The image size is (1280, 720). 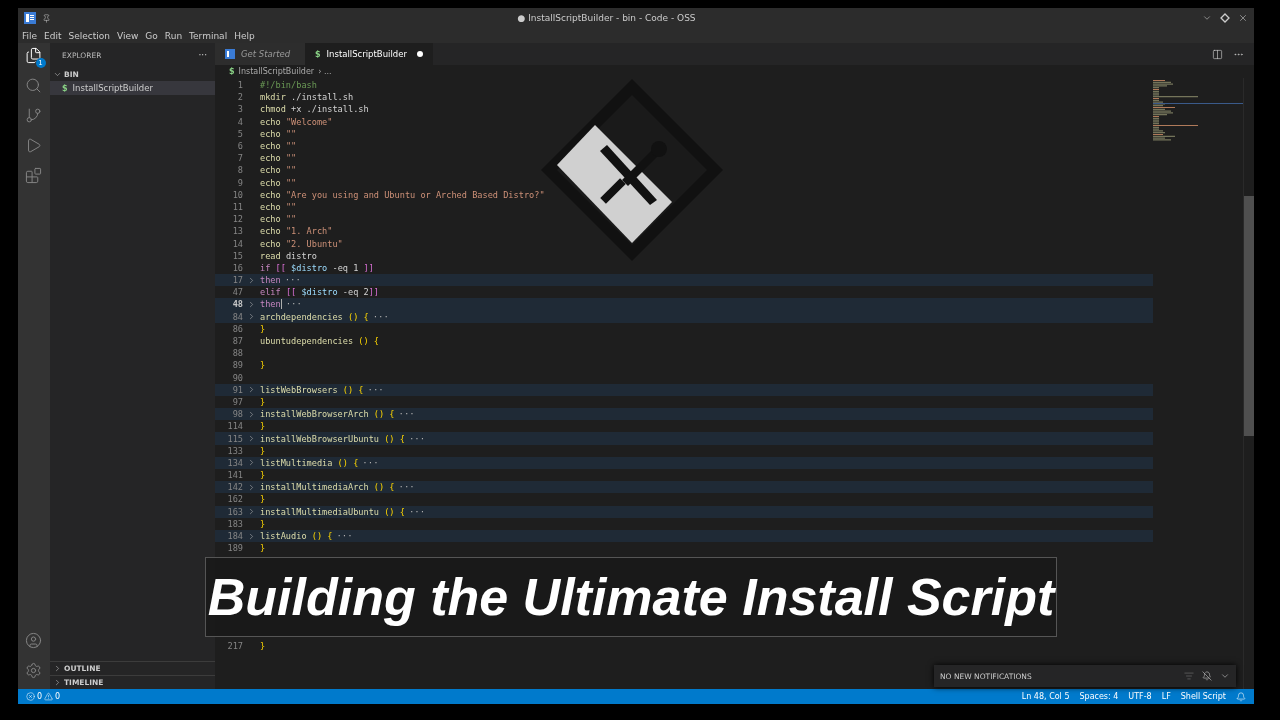 What do you see at coordinates (234, 523) in the screenshot?
I see `line-number: 183` at bounding box center [234, 523].